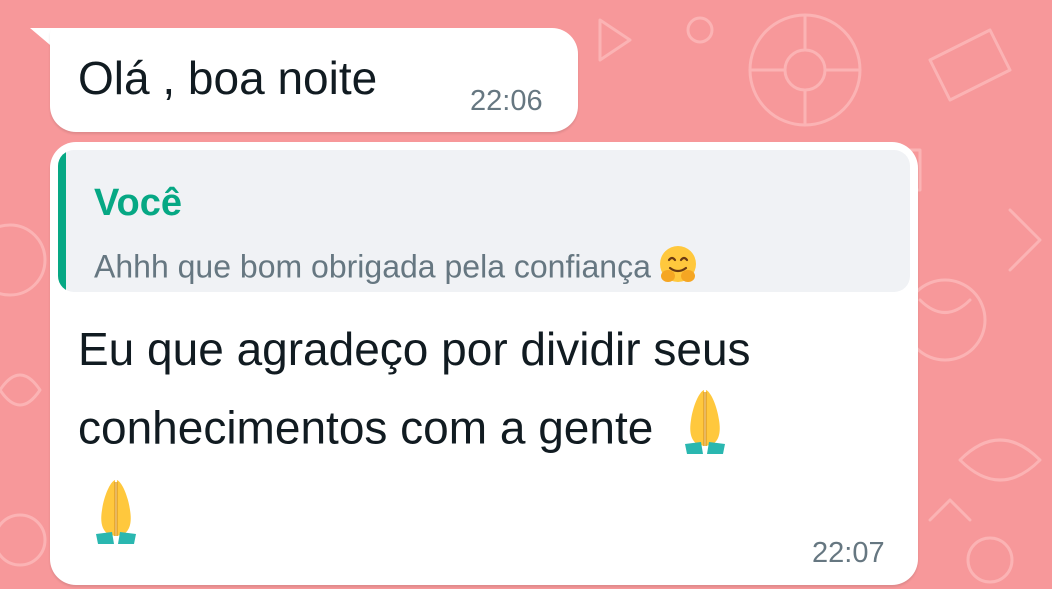 This screenshot has width=1052, height=589. What do you see at coordinates (62, 221) in the screenshot?
I see `quote-accent-bar` at bounding box center [62, 221].